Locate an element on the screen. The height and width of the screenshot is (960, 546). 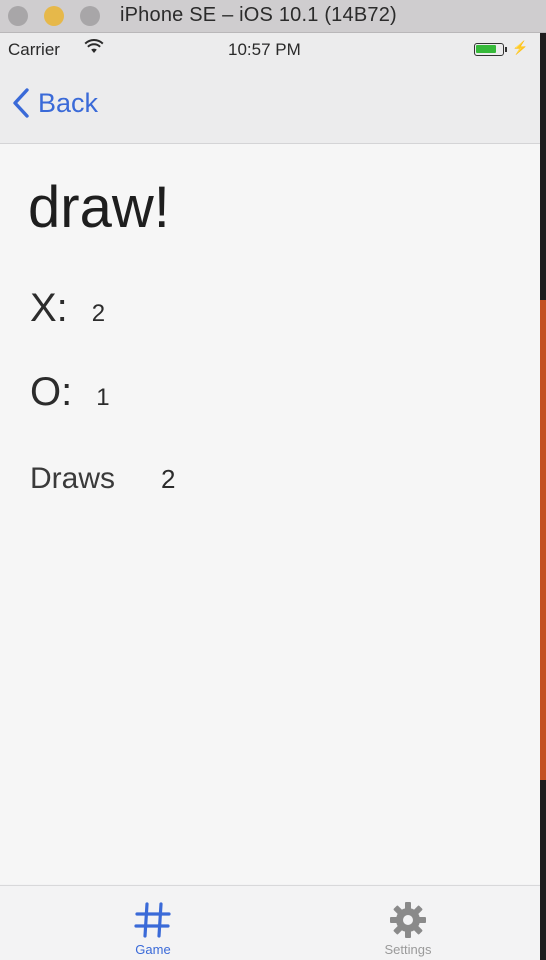
simulator-title: iPhone SE – iOS 10.1 (14B72) is located at coordinates (258, 15).